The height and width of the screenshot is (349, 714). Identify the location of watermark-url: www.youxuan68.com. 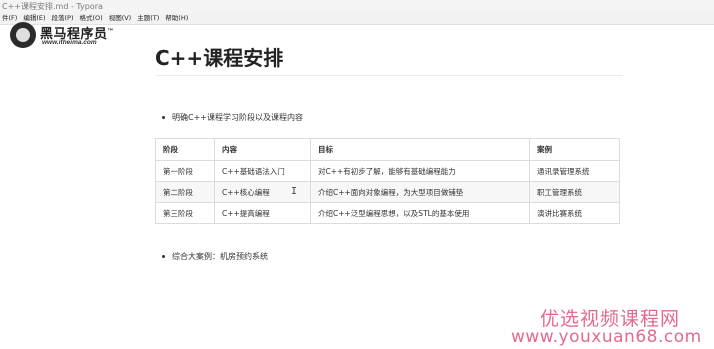
(606, 337).